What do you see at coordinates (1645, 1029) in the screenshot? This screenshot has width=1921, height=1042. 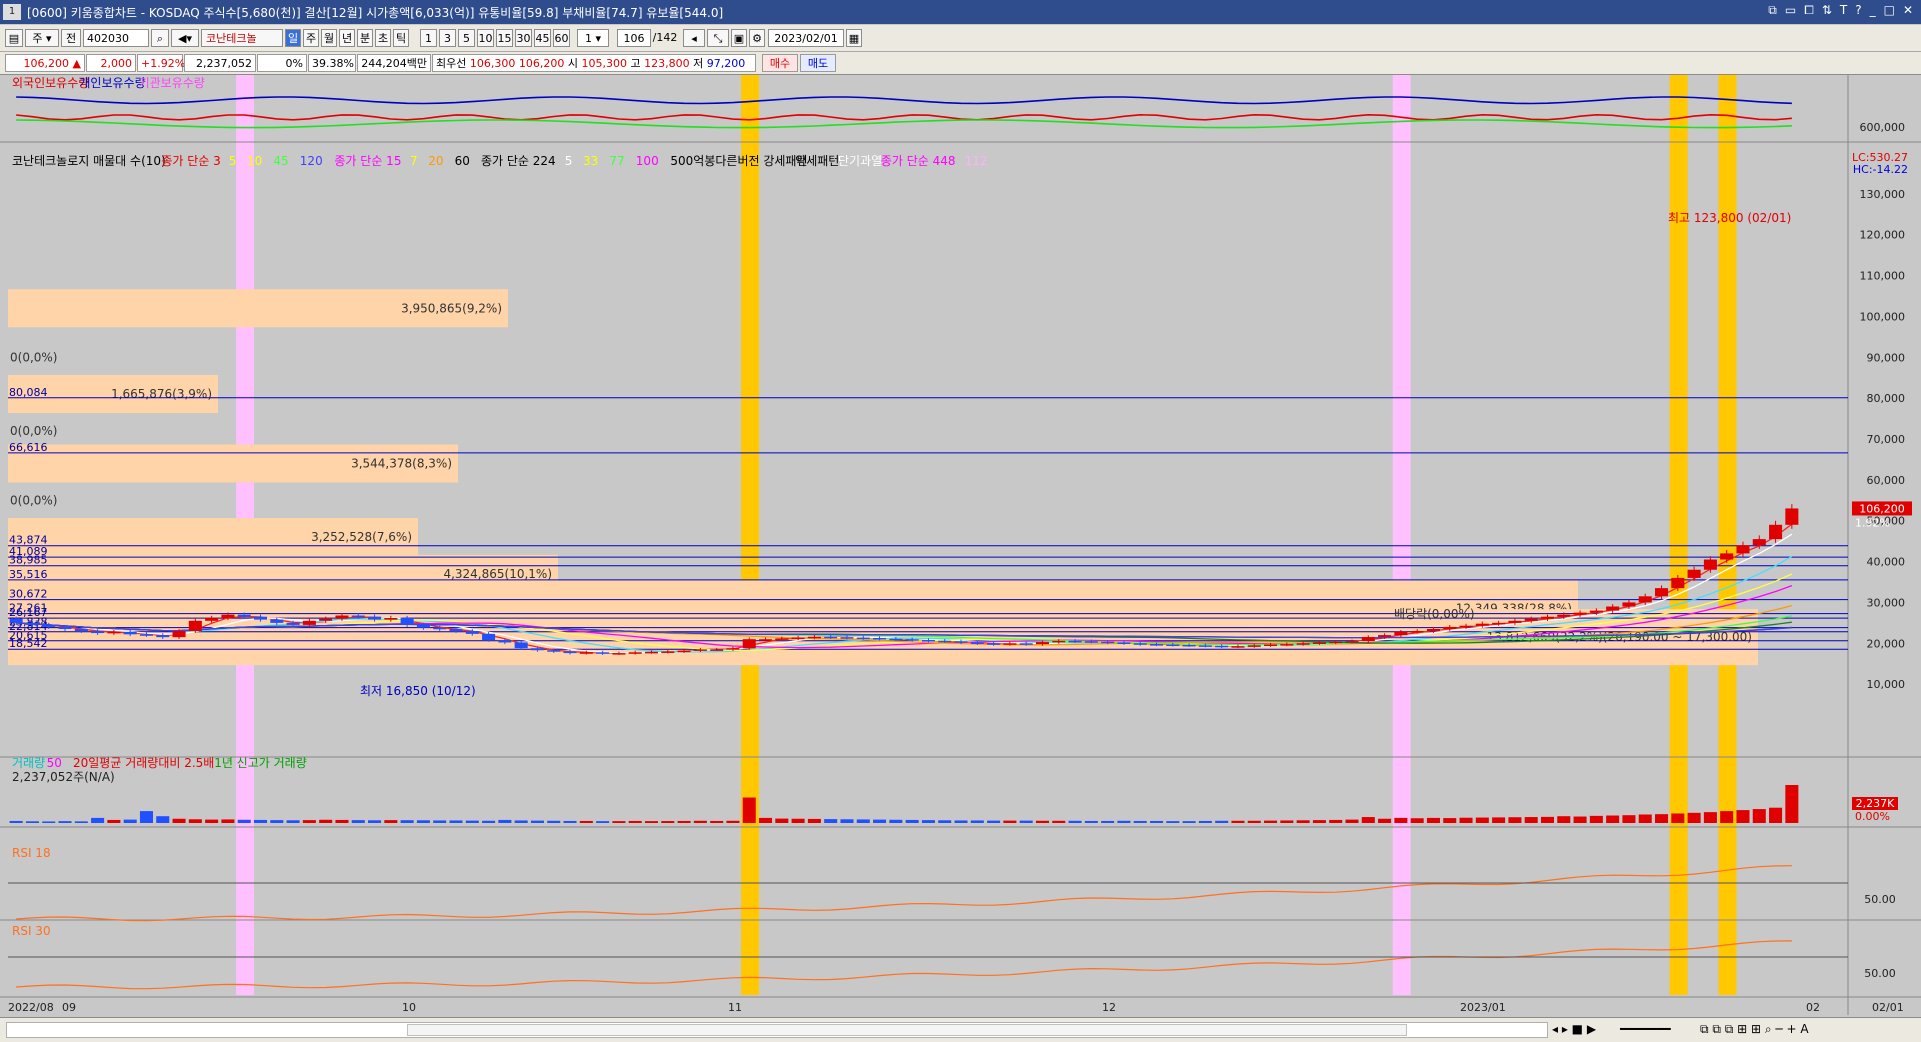 I see `zoom-slider: ━━━━━━━` at bounding box center [1645, 1029].